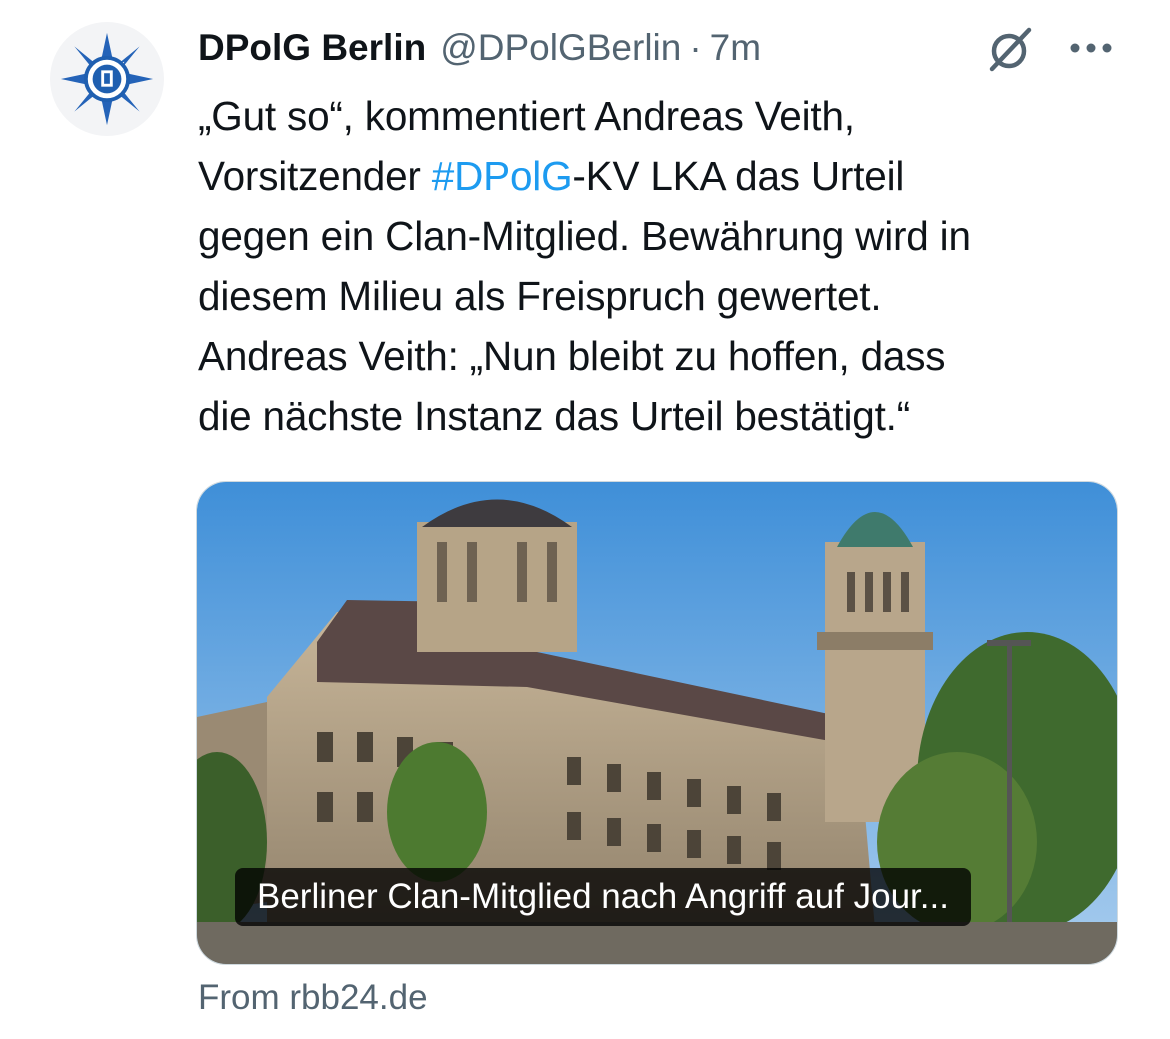 This screenshot has height=1039, width=1170. Describe the element at coordinates (1091, 48) in the screenshot. I see `more-icon` at that location.